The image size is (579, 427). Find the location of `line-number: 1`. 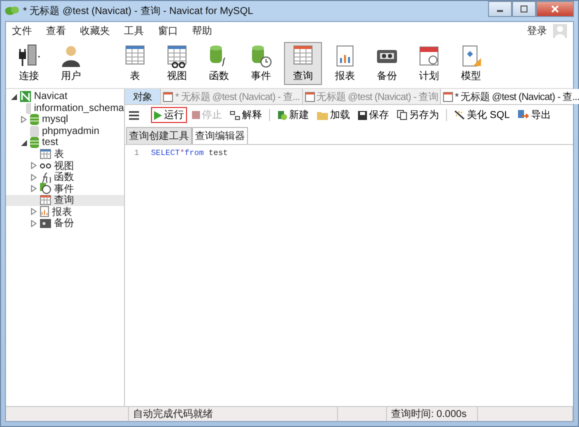

line-number: 1 is located at coordinates (136, 153).